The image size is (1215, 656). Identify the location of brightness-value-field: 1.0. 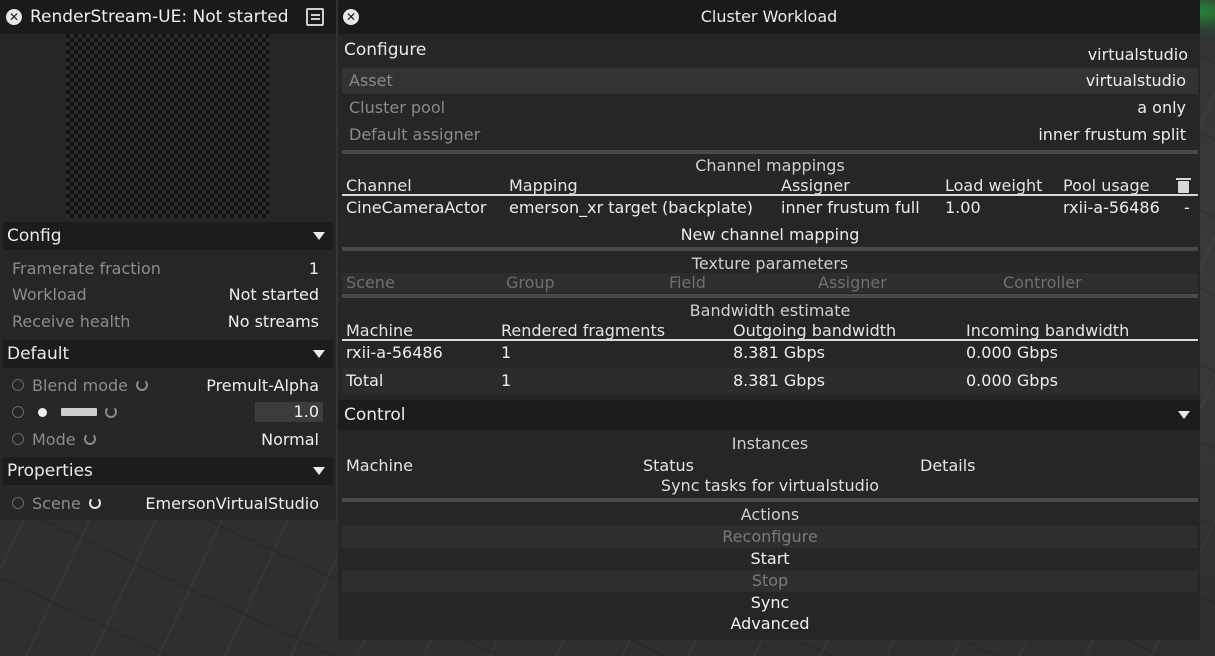
(289, 412).